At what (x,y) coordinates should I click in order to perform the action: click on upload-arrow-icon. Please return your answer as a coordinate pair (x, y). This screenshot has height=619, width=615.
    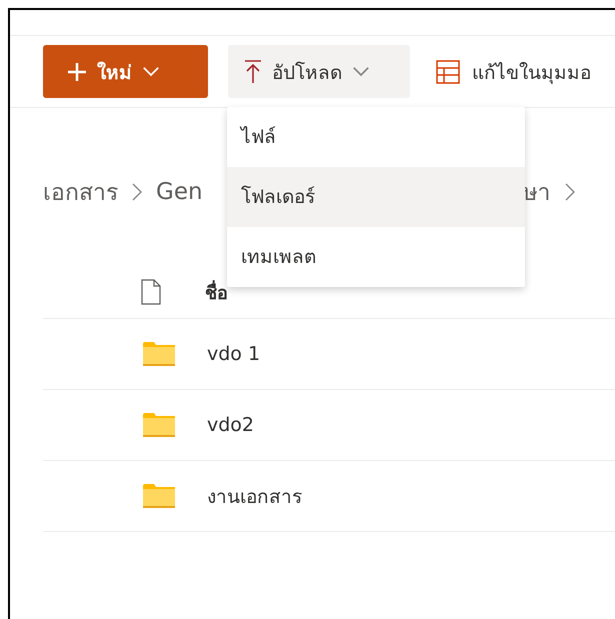
    Looking at the image, I should click on (253, 72).